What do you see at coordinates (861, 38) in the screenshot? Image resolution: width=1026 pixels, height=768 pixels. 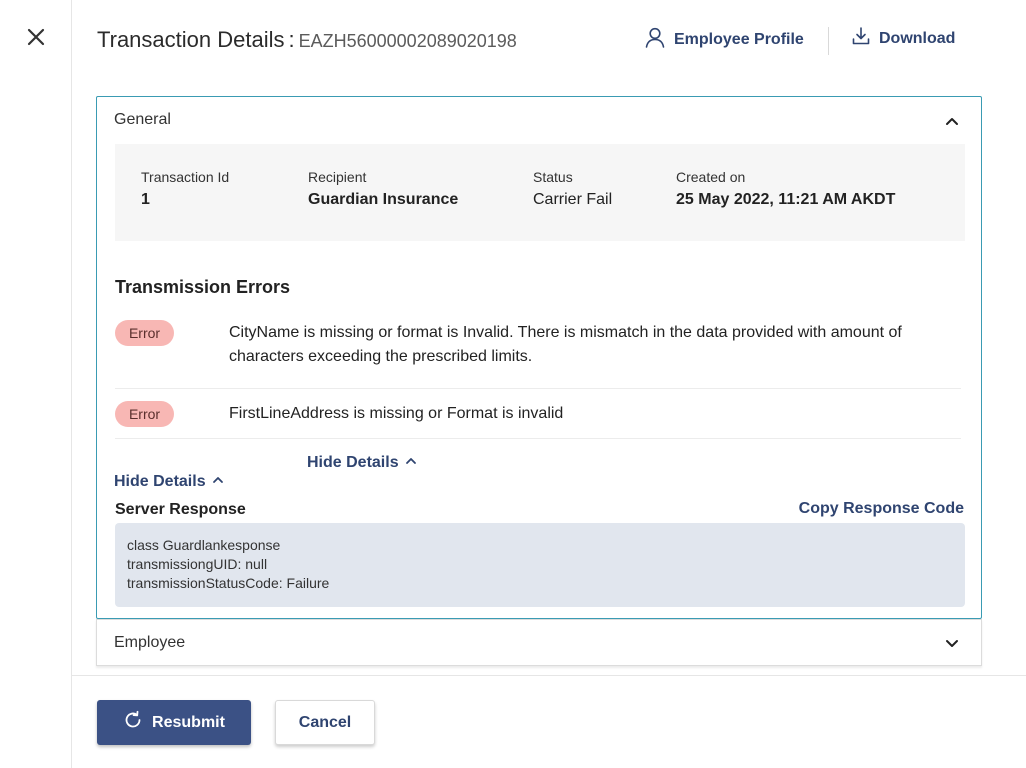 I see `download-icon` at bounding box center [861, 38].